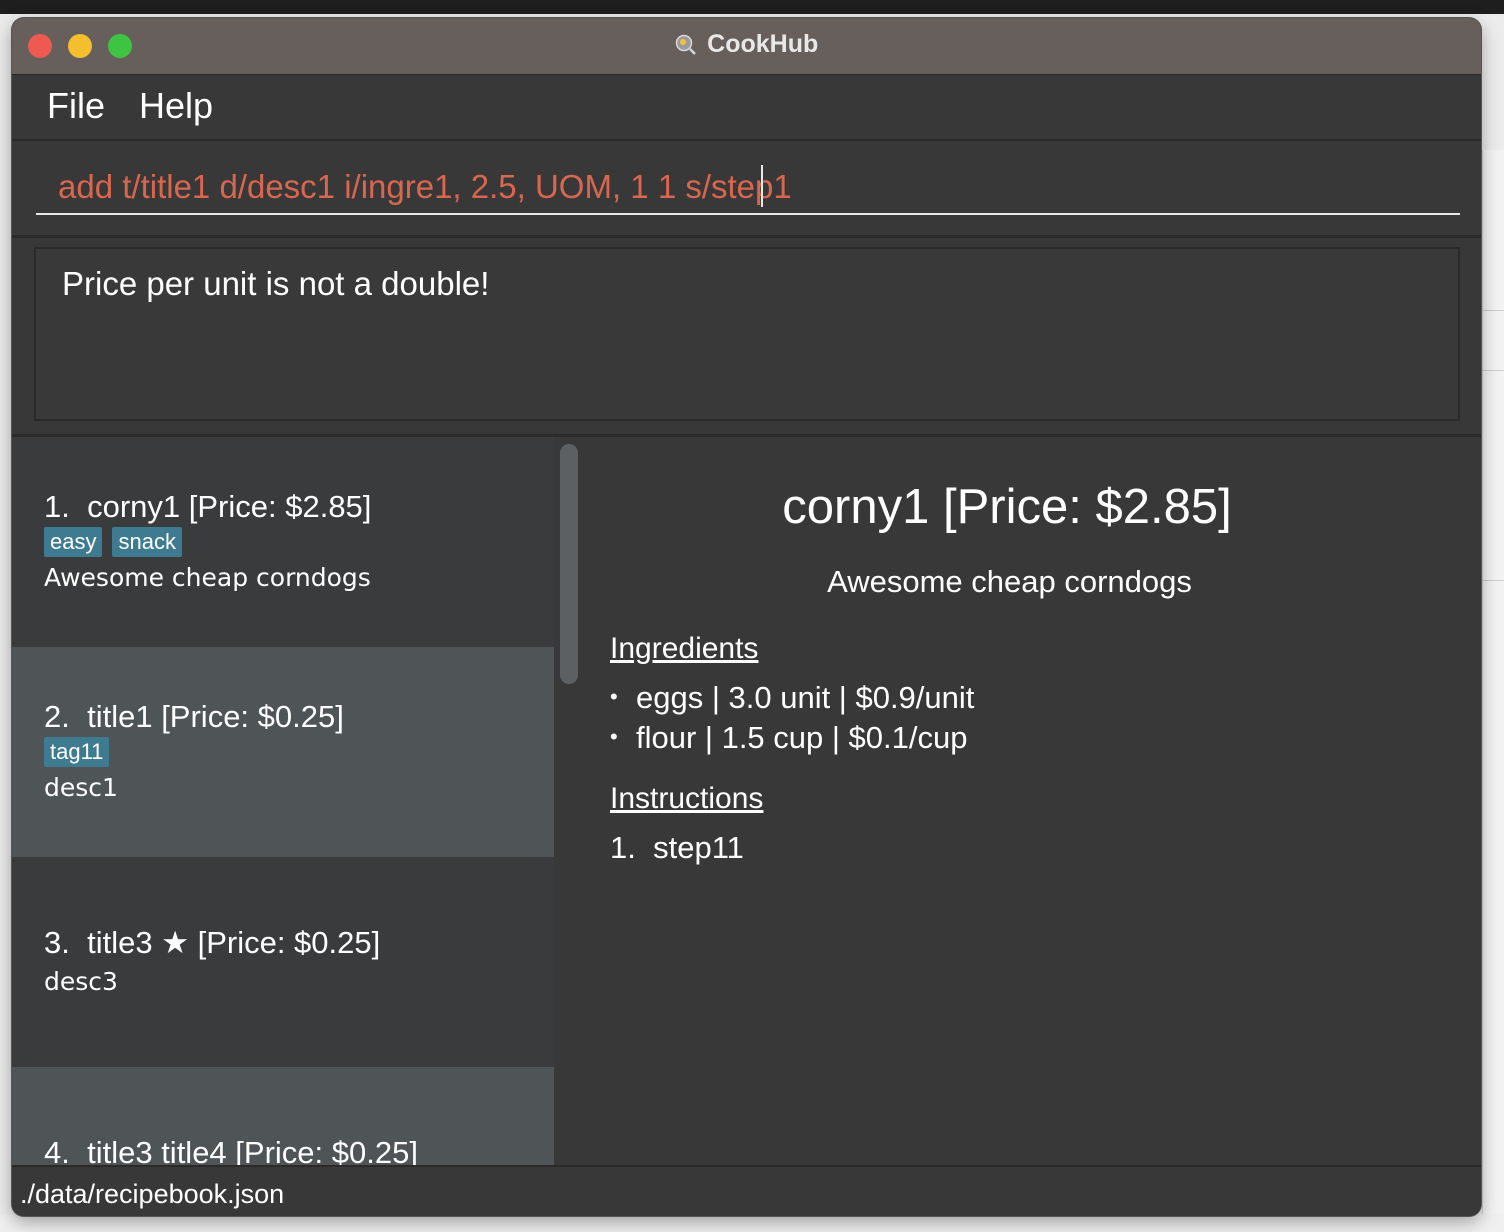 The image size is (1504, 1232). What do you see at coordinates (684, 648) in the screenshot?
I see `ingredients-heading: Ingredients` at bounding box center [684, 648].